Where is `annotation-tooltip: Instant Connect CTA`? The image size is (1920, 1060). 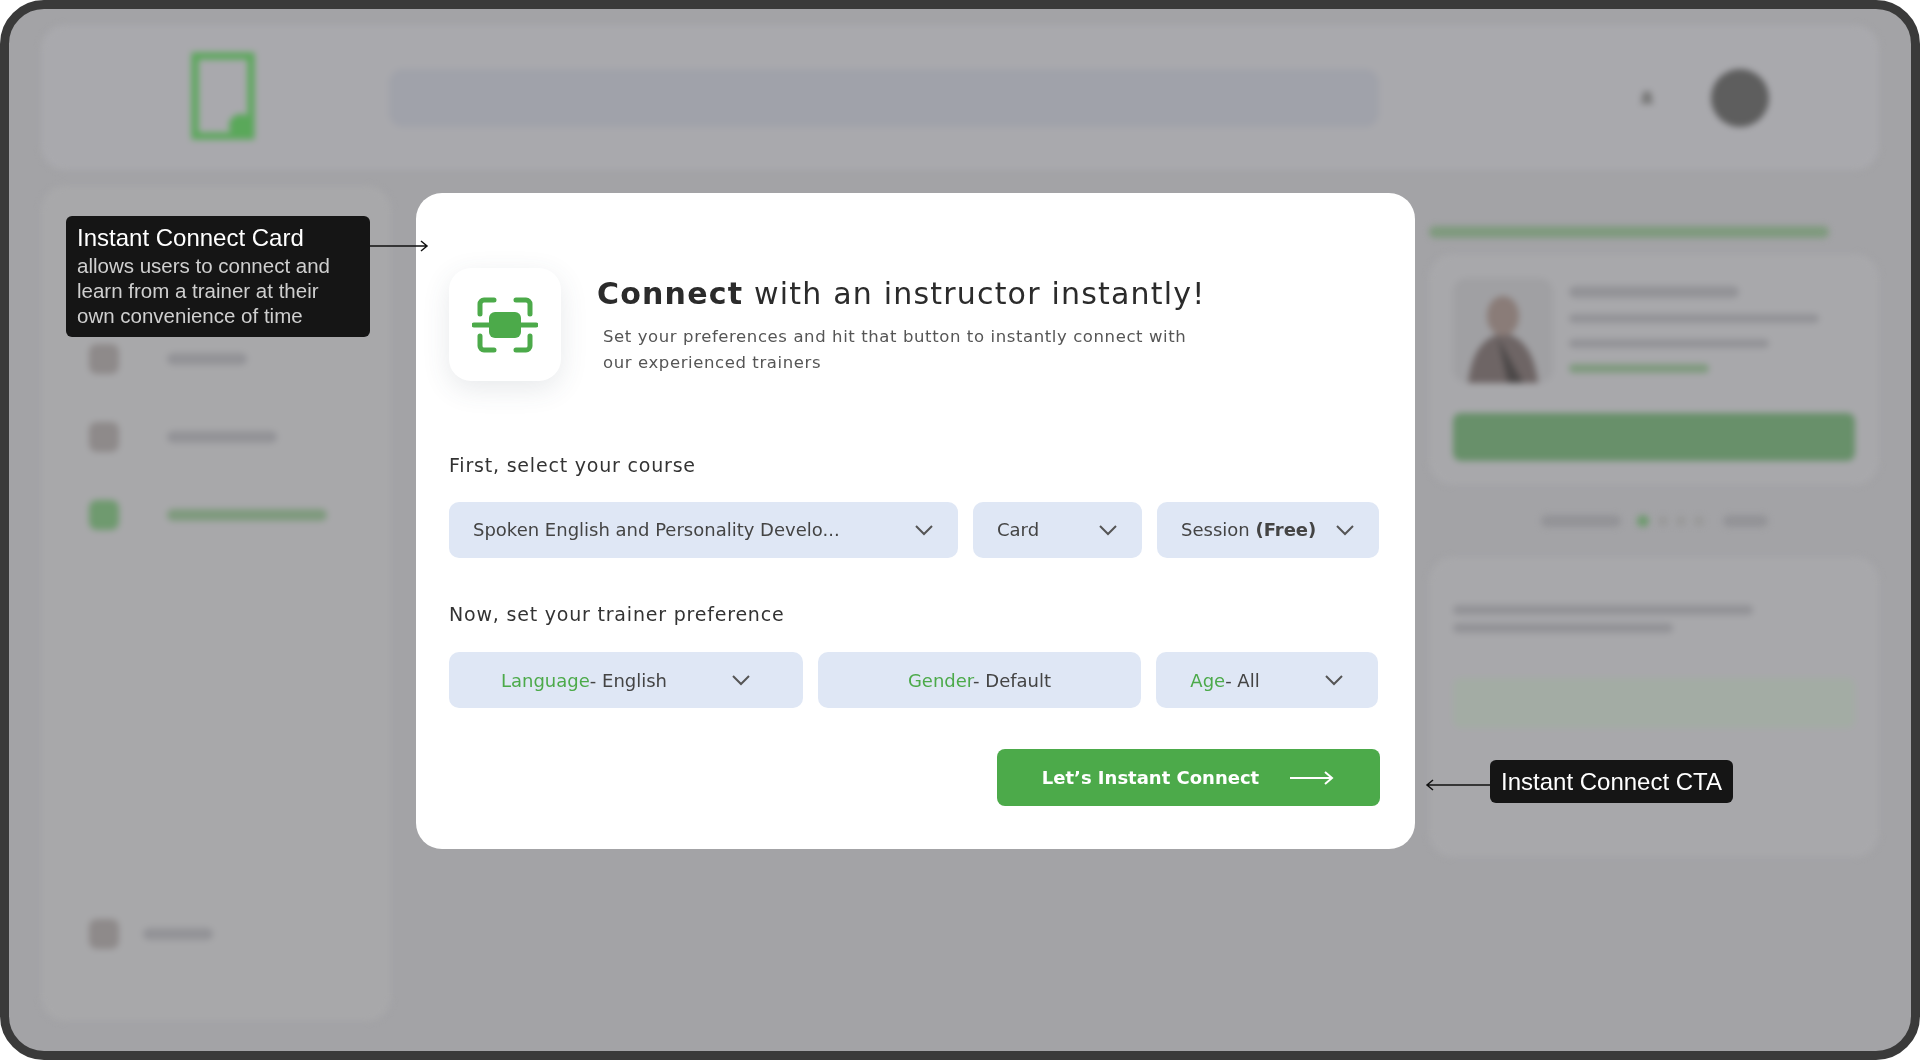
annotation-tooltip: Instant Connect CTA is located at coordinates (1611, 781).